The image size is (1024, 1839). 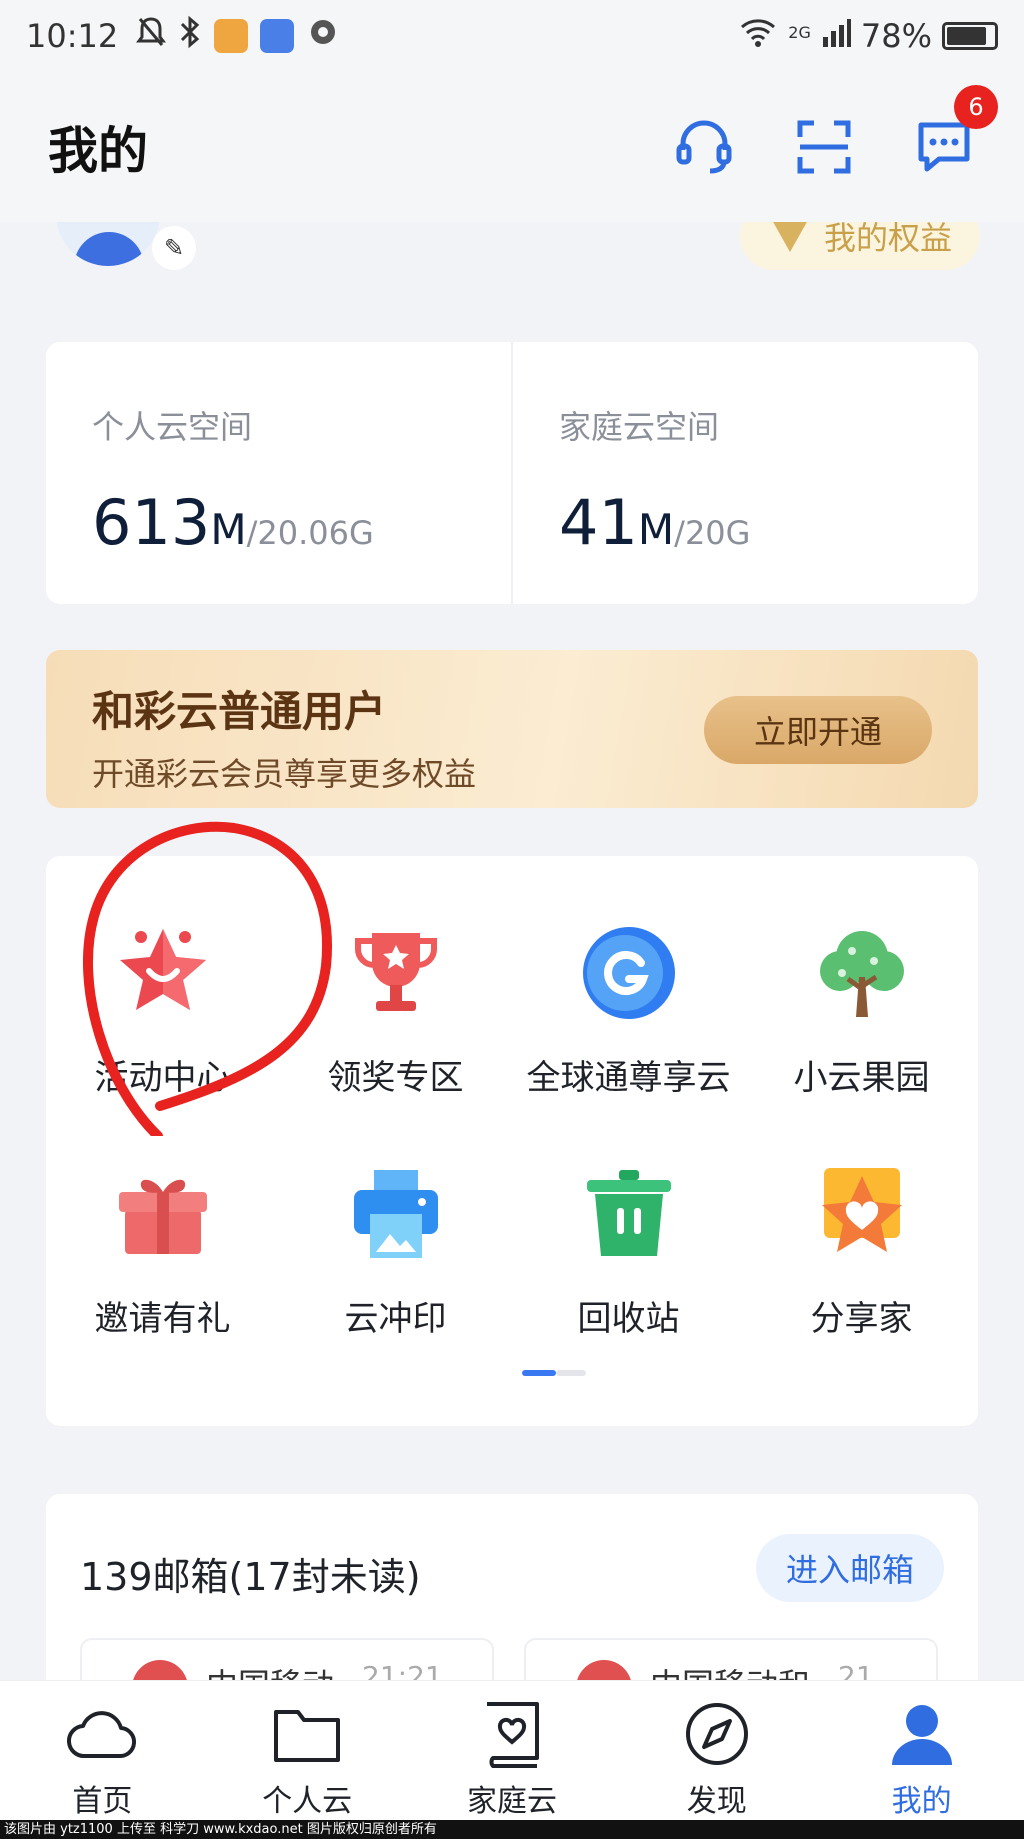 I want to click on feature-cloud-orchard: 小云果园, so click(x=861, y=1008).